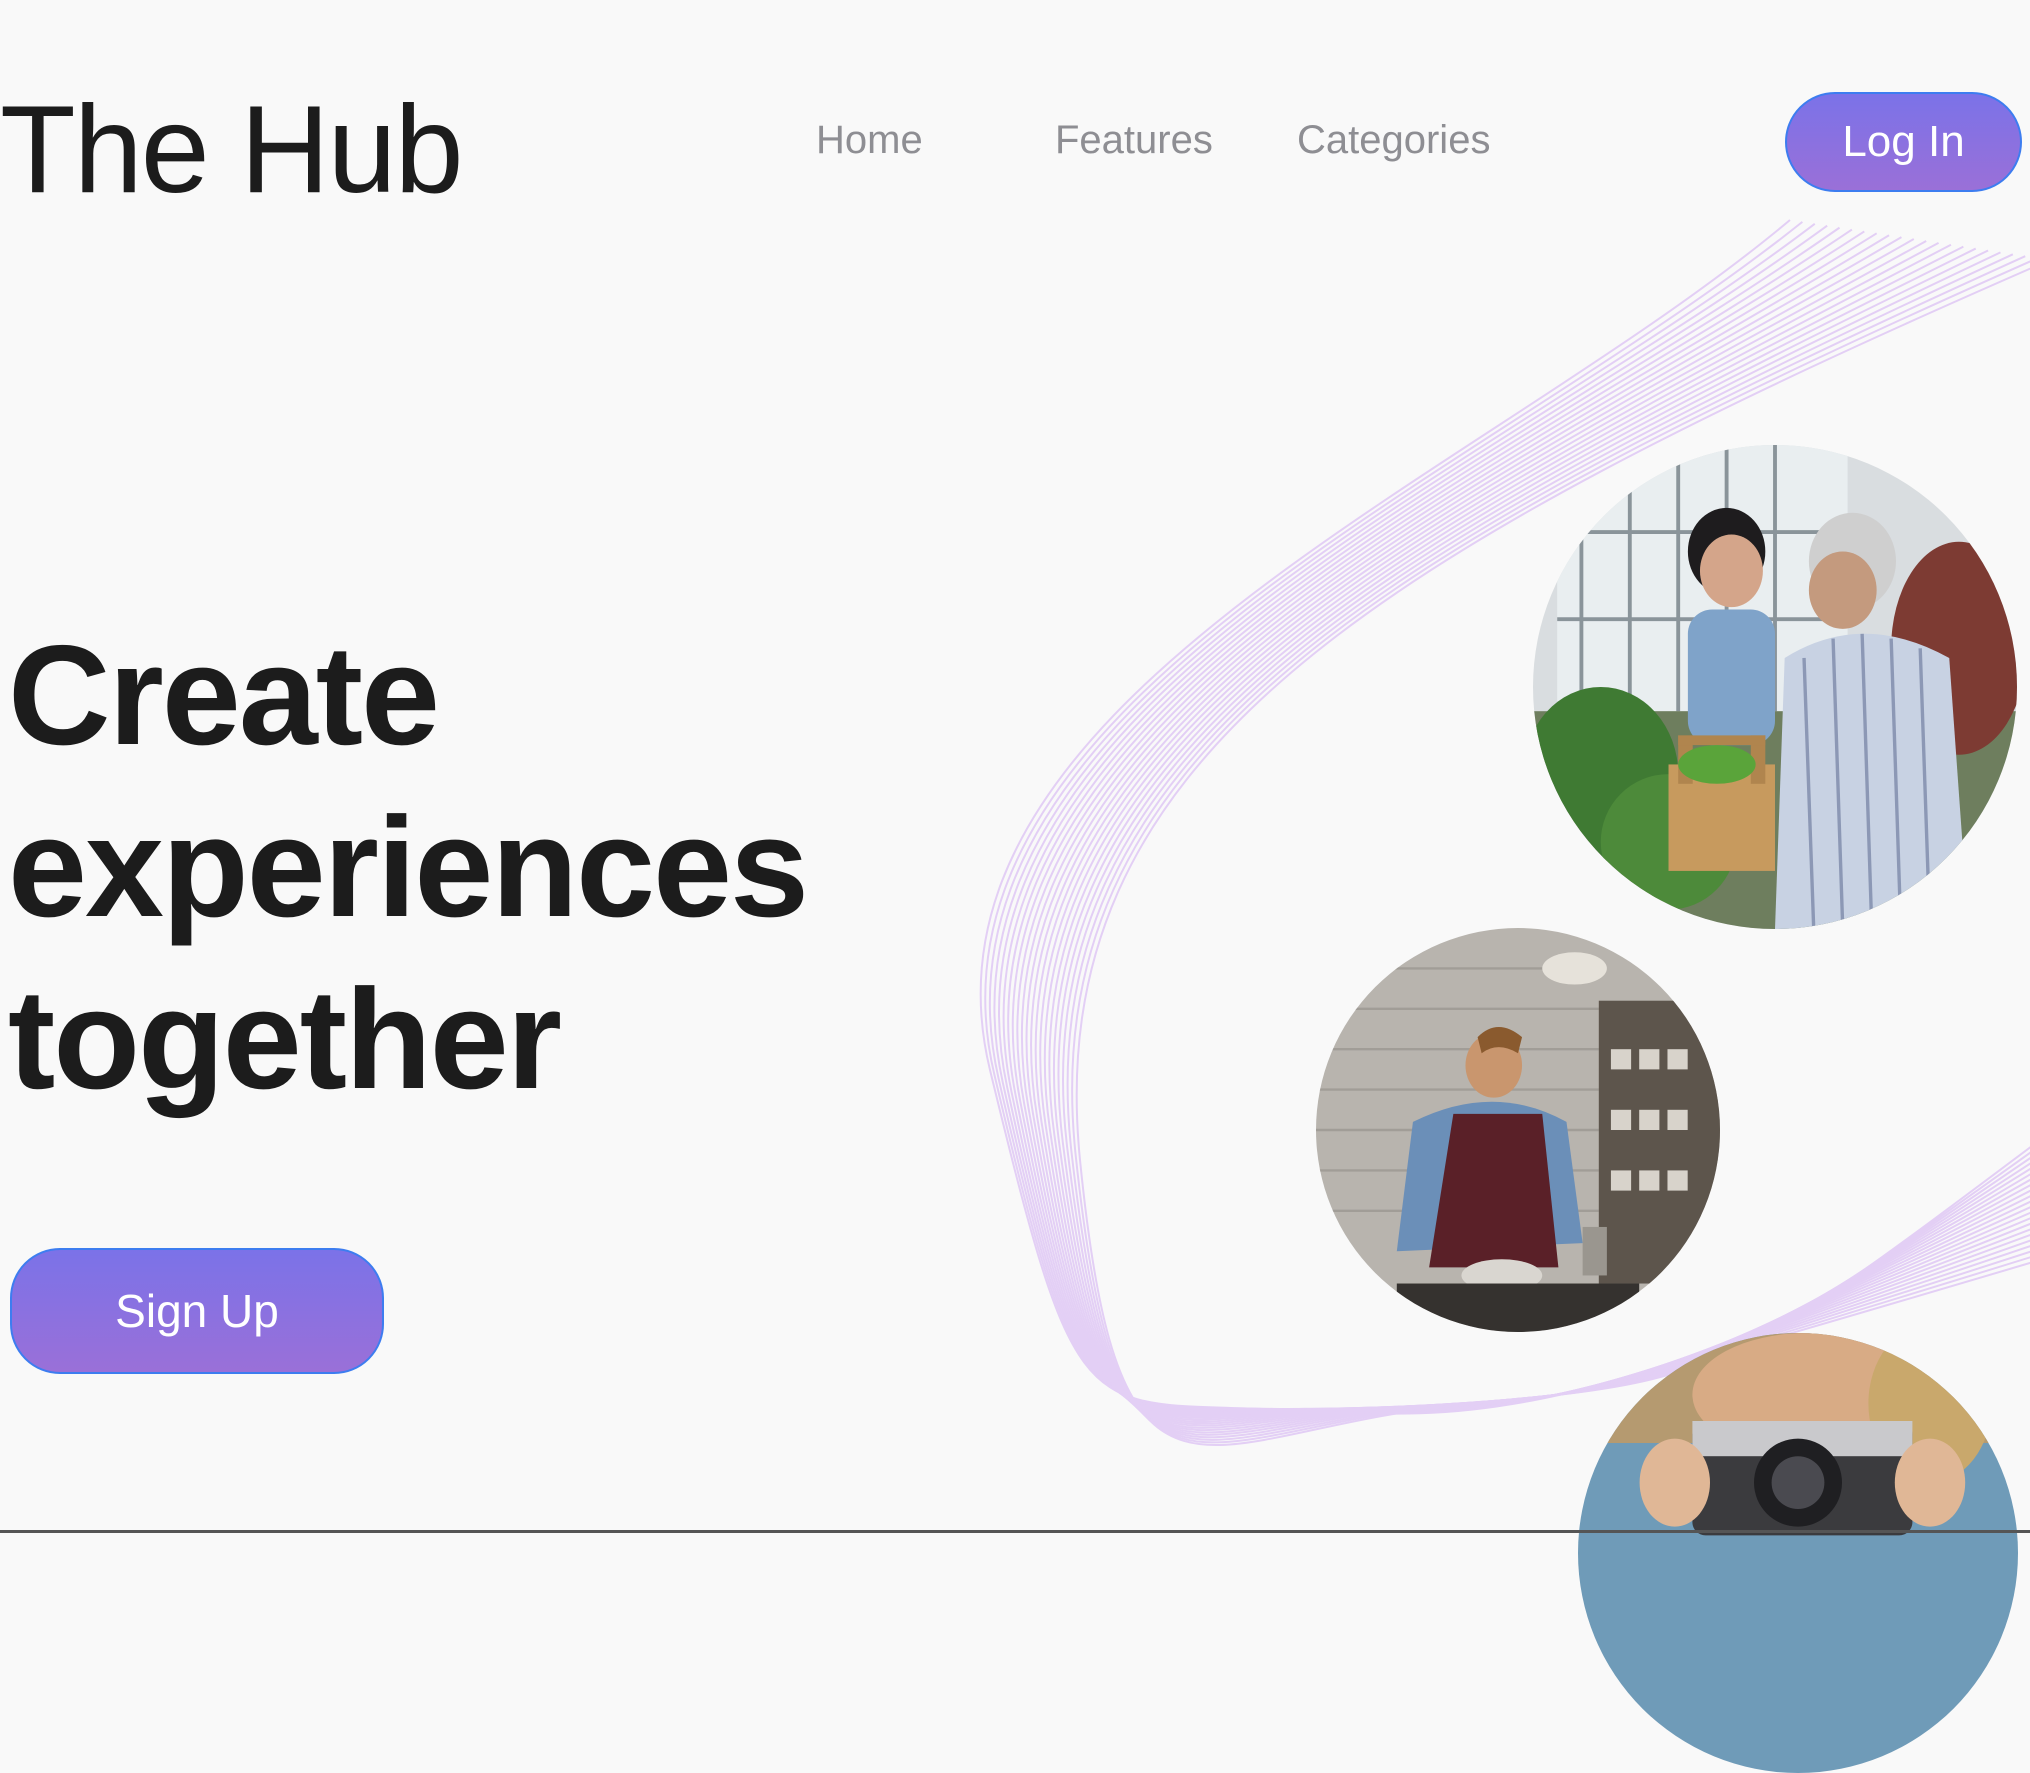 Image resolution: width=2030 pixels, height=1773 pixels. Describe the element at coordinates (197, 1311) in the screenshot. I see `signup-button: Sign Up` at that location.